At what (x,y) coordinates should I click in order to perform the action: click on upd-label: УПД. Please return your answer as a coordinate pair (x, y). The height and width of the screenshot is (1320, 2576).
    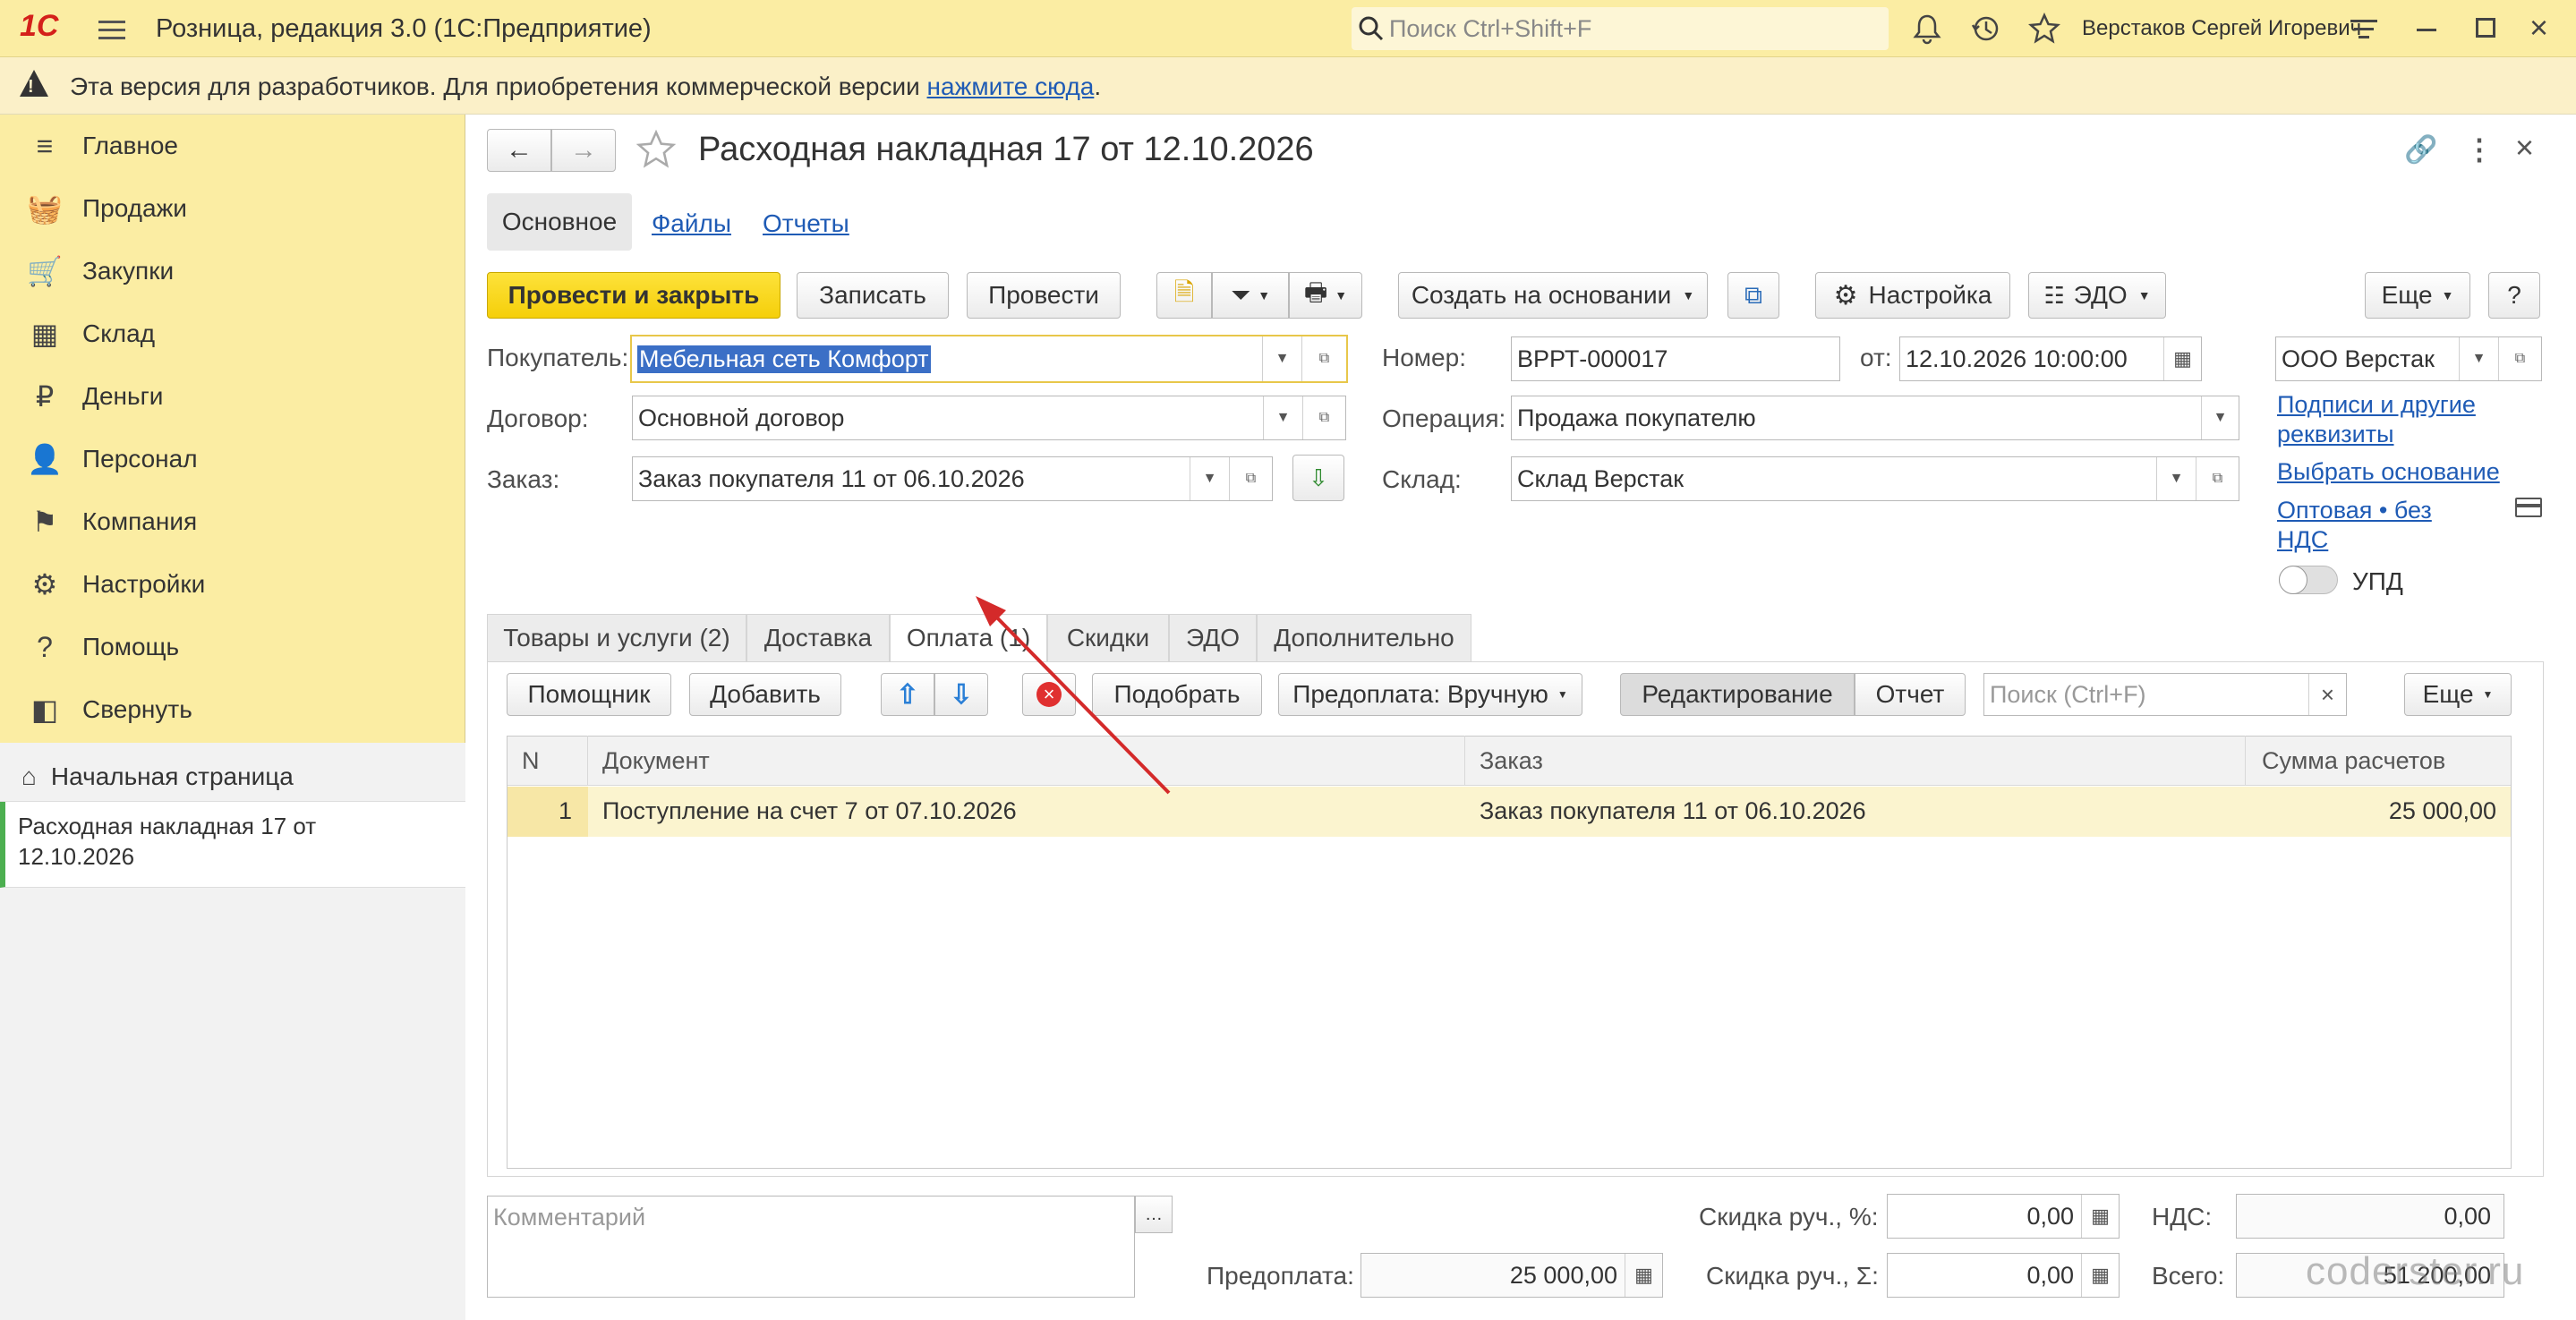
    Looking at the image, I should click on (2377, 581).